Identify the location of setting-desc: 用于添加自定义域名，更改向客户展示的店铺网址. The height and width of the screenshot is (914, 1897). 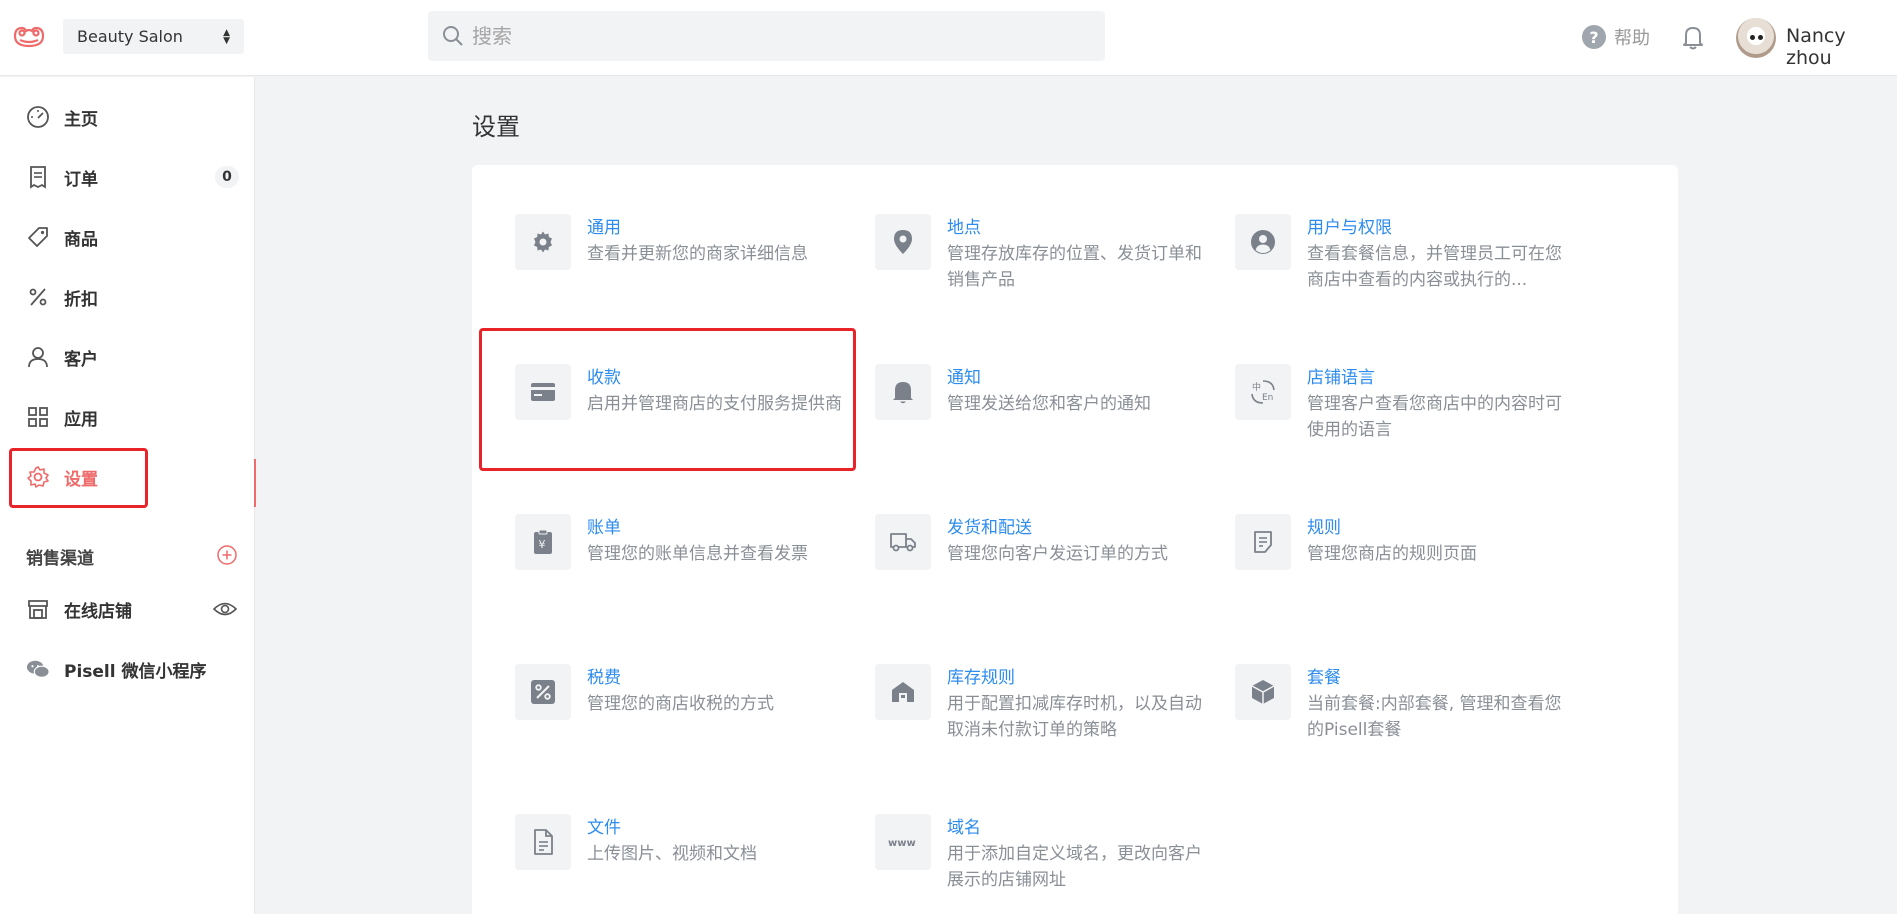
(1074, 867).